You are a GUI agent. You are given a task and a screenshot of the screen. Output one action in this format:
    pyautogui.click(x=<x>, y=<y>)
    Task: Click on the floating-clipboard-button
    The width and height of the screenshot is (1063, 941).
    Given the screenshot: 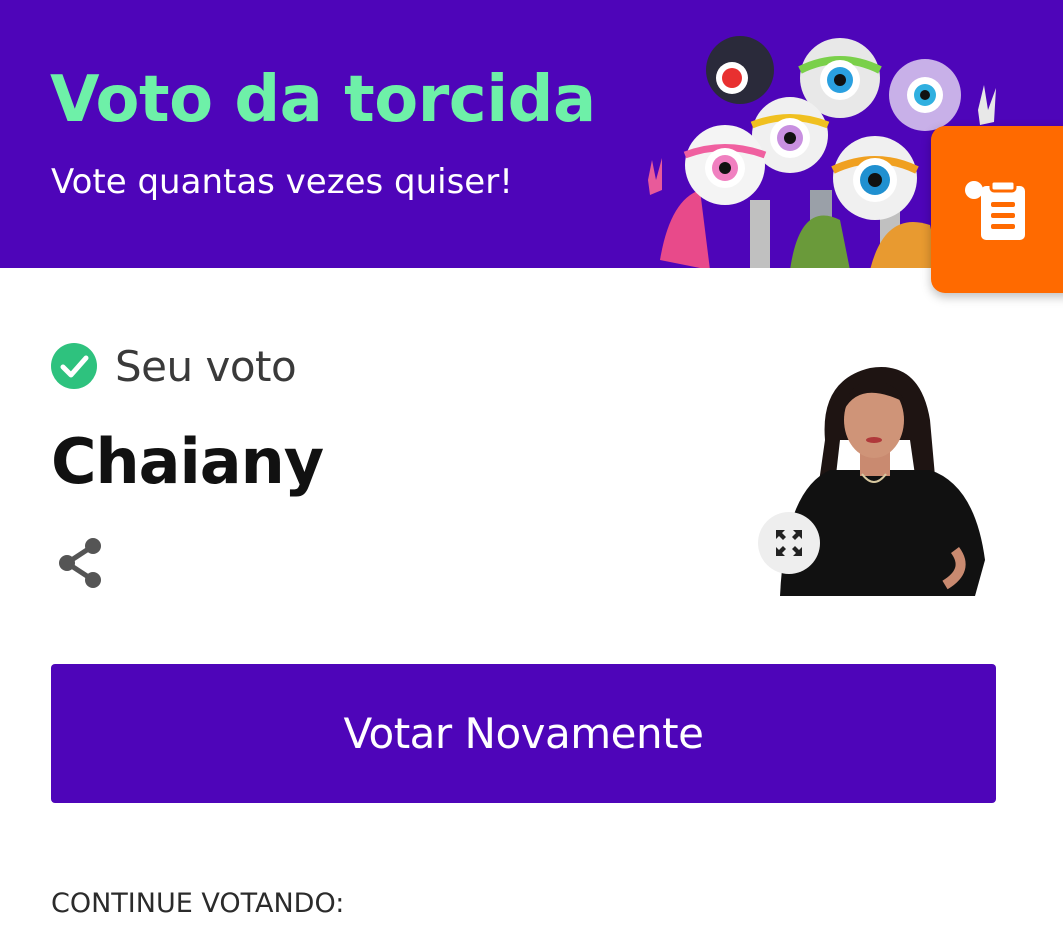 What is the action you would take?
    pyautogui.click(x=997, y=209)
    